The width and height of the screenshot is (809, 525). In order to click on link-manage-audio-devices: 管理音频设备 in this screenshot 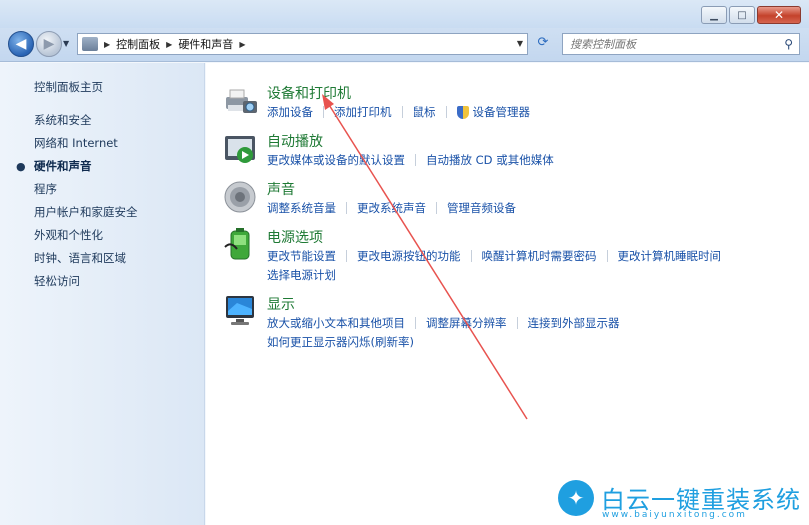, I will do `click(481, 208)`.